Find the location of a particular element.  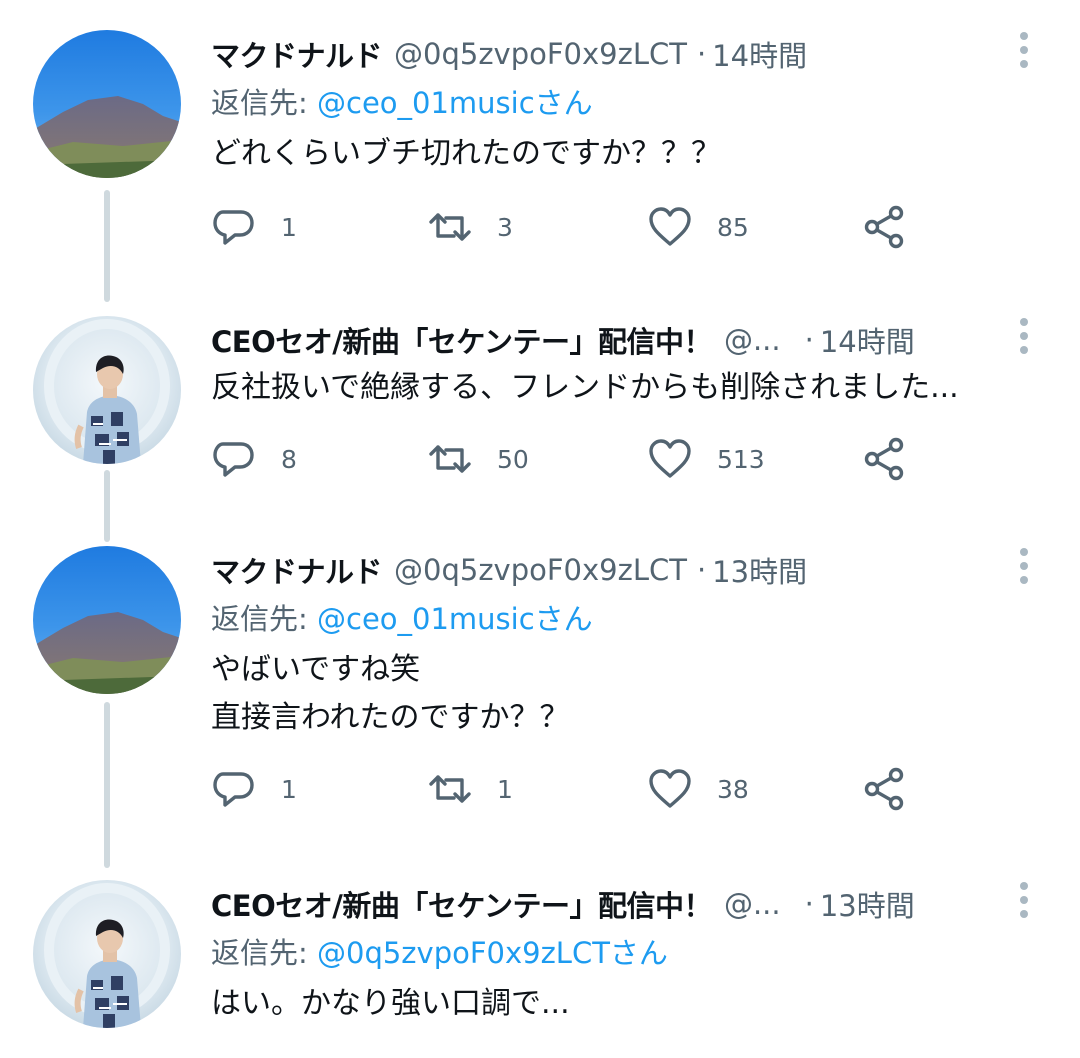

retweet-button: 1 is located at coordinates (470, 789).